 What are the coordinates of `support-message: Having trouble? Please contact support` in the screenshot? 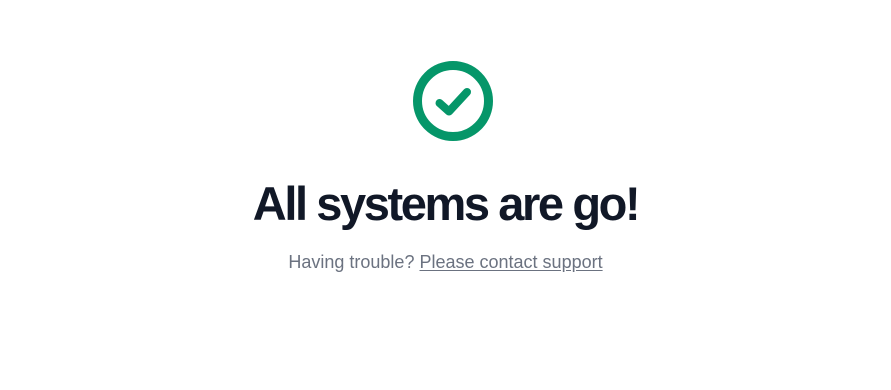 It's located at (445, 262).